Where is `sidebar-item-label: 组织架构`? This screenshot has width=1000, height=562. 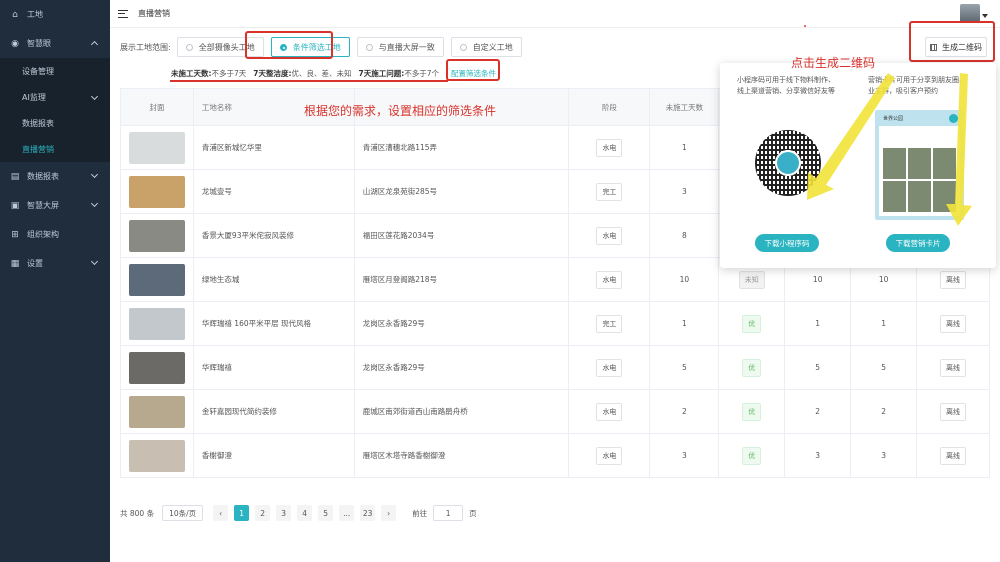 sidebar-item-label: 组织架构 is located at coordinates (43, 234).